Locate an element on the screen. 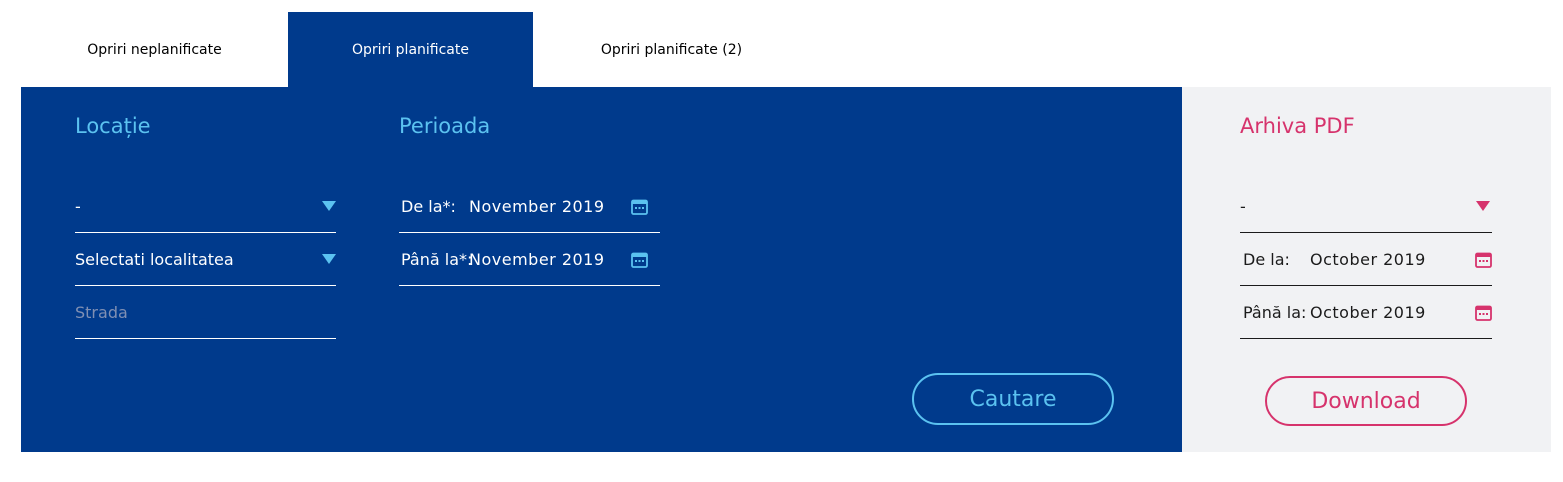 The width and height of the screenshot is (1563, 482). period-to-field: Până la*: November 2019 is located at coordinates (529, 259).